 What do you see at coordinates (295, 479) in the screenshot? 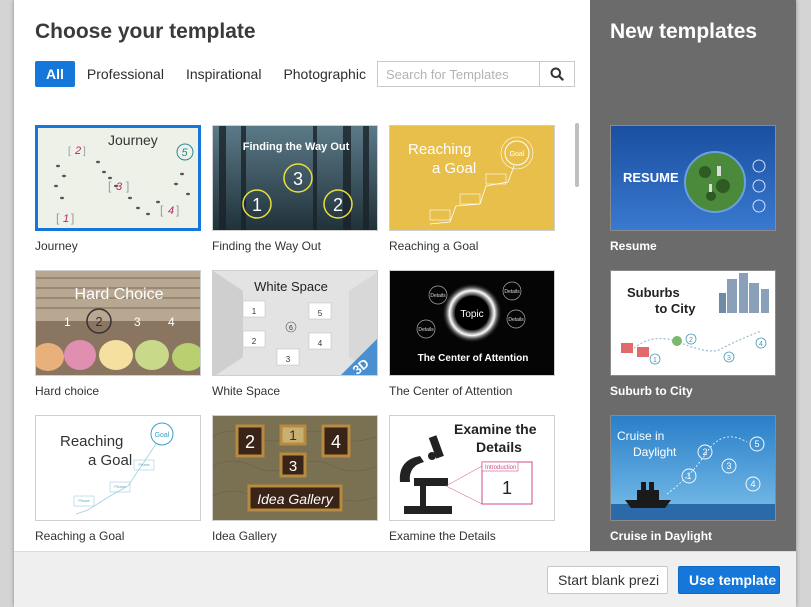
I see `template-idea-gallery: 2 1 4 3 Idea Gallery Idea Gallery` at bounding box center [295, 479].